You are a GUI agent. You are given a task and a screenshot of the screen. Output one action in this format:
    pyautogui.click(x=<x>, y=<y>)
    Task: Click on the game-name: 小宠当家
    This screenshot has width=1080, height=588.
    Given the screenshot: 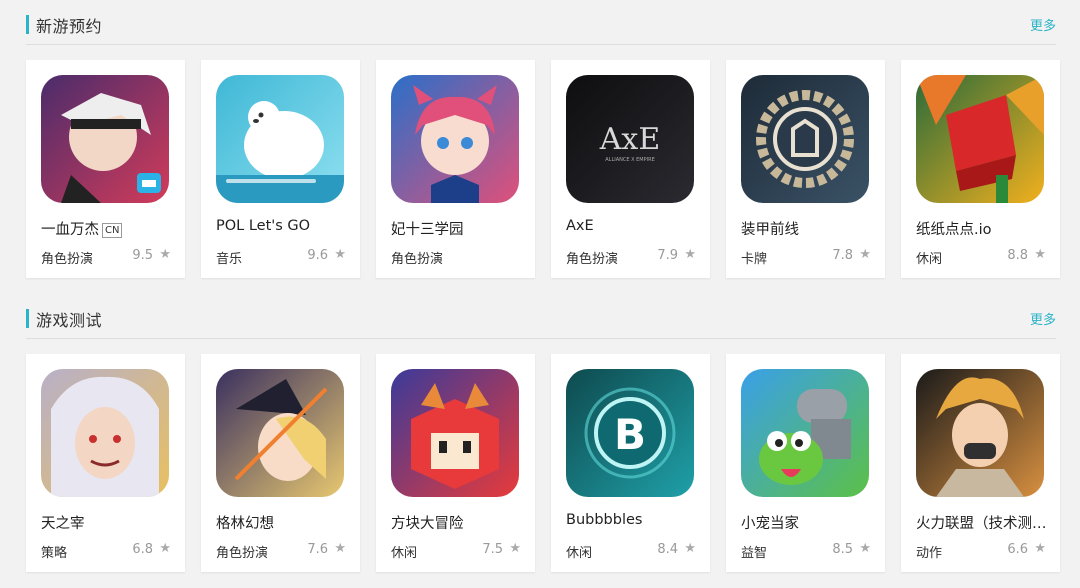 What is the action you would take?
    pyautogui.click(x=807, y=522)
    